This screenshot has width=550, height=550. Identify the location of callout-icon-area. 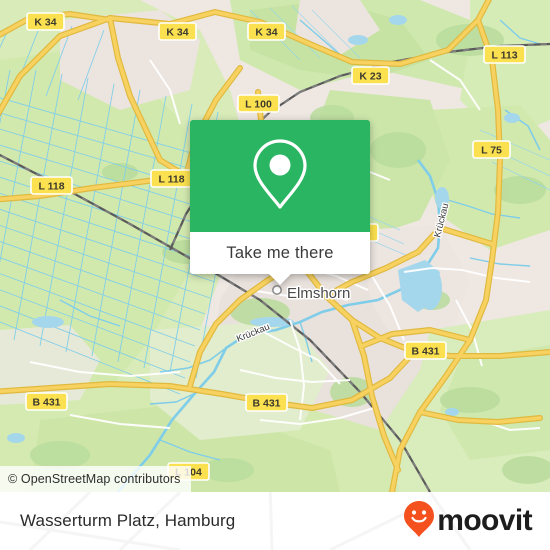
(280, 176).